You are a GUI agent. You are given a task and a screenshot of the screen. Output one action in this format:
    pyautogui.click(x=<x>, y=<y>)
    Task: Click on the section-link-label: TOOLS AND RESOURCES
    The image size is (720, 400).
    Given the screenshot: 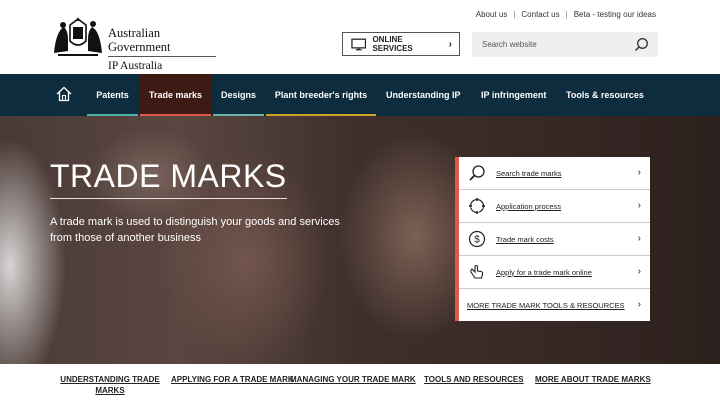 What is the action you would take?
    pyautogui.click(x=474, y=379)
    